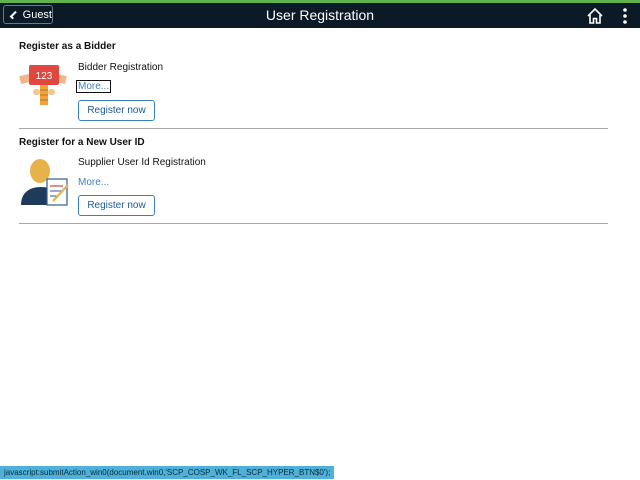 This screenshot has width=640, height=480. I want to click on user-form-icon, so click(45, 182).